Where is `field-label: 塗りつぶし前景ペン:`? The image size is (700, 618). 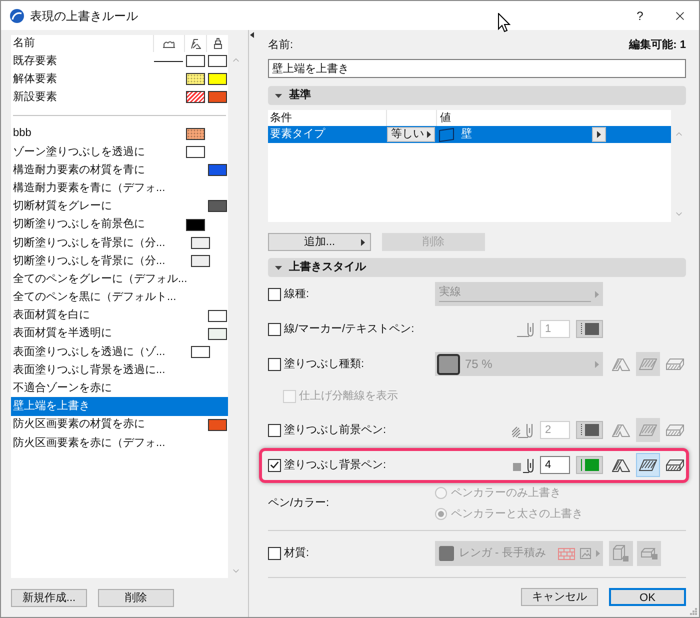
field-label: 塗りつぶし前景ペン: is located at coordinates (335, 430).